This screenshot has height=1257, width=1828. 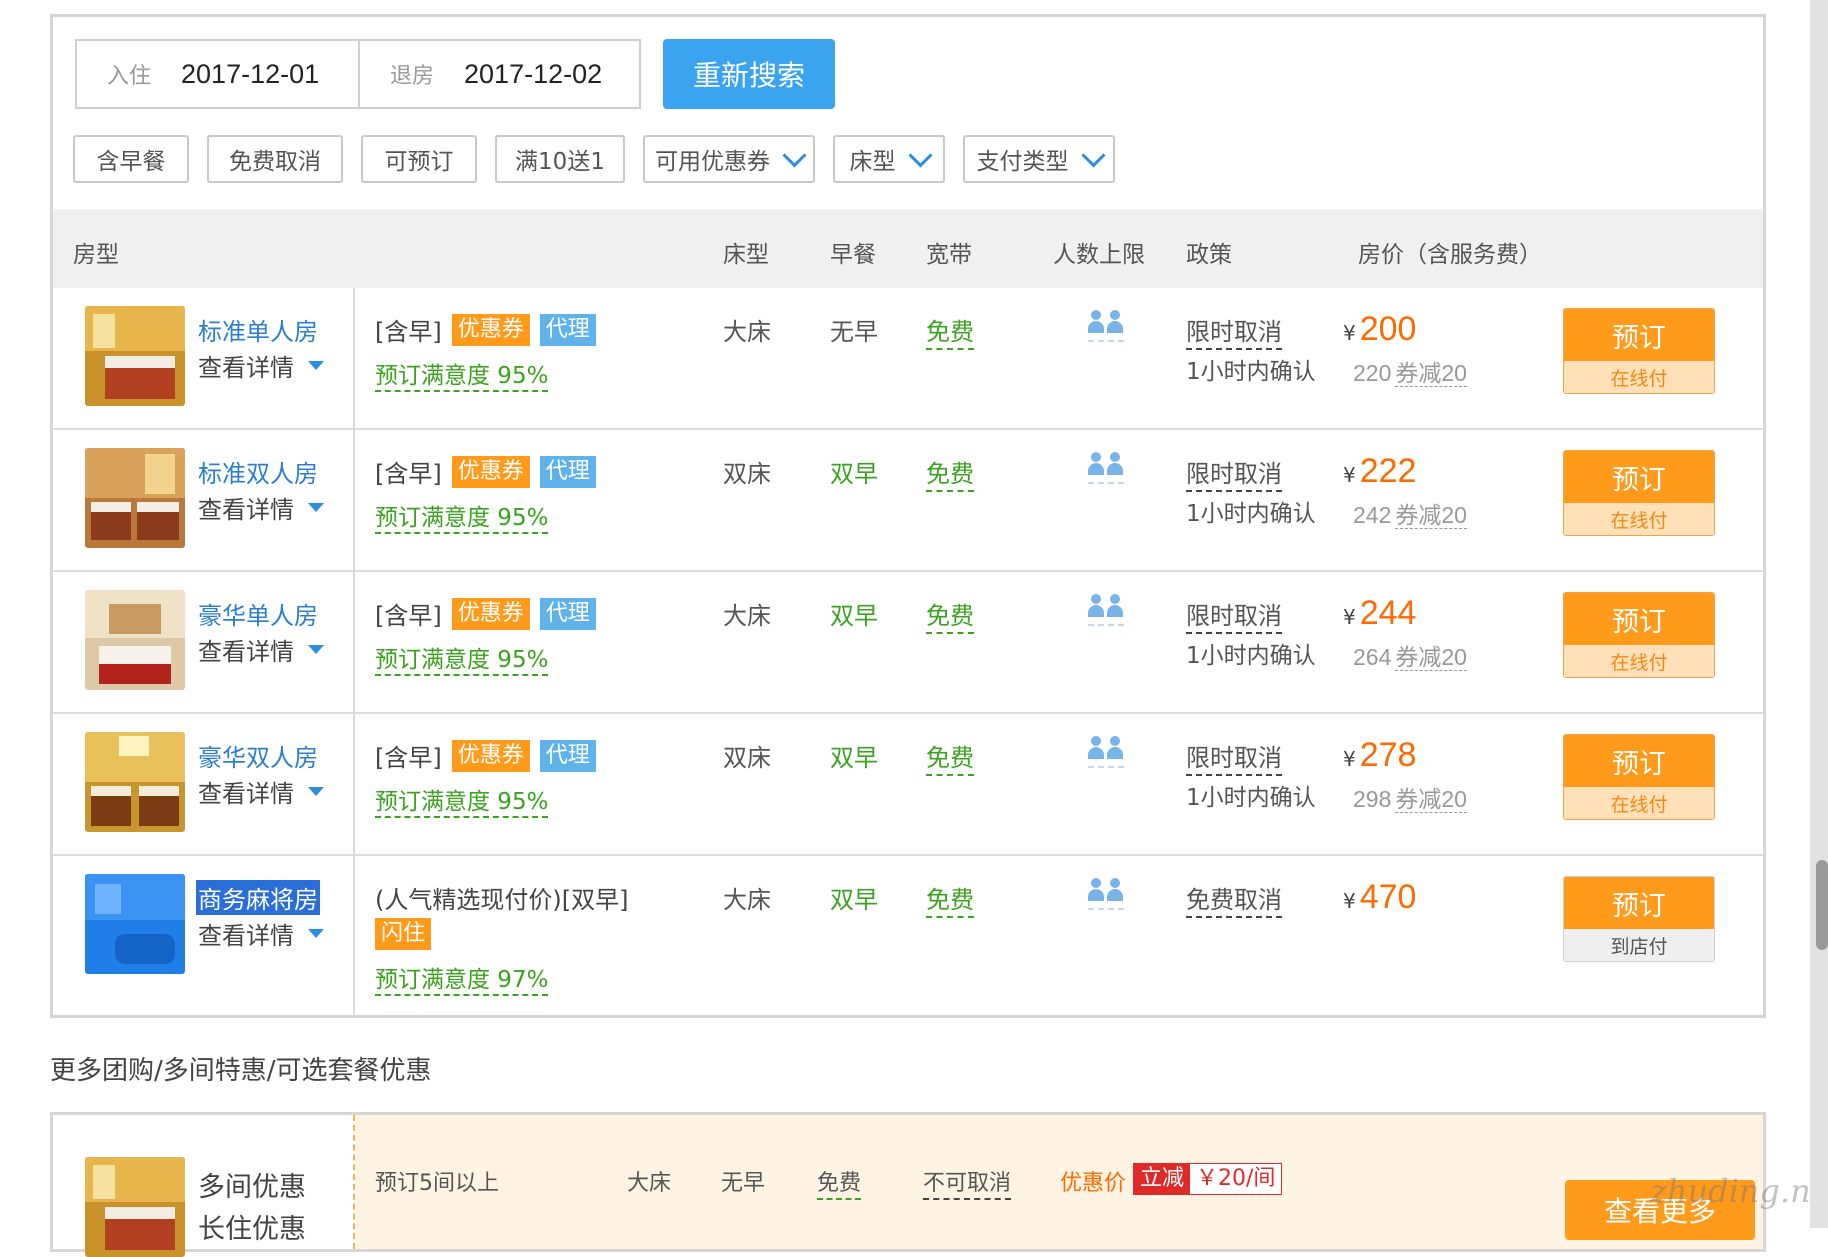 I want to click on deal-price-label: 优惠价, so click(x=1093, y=1183).